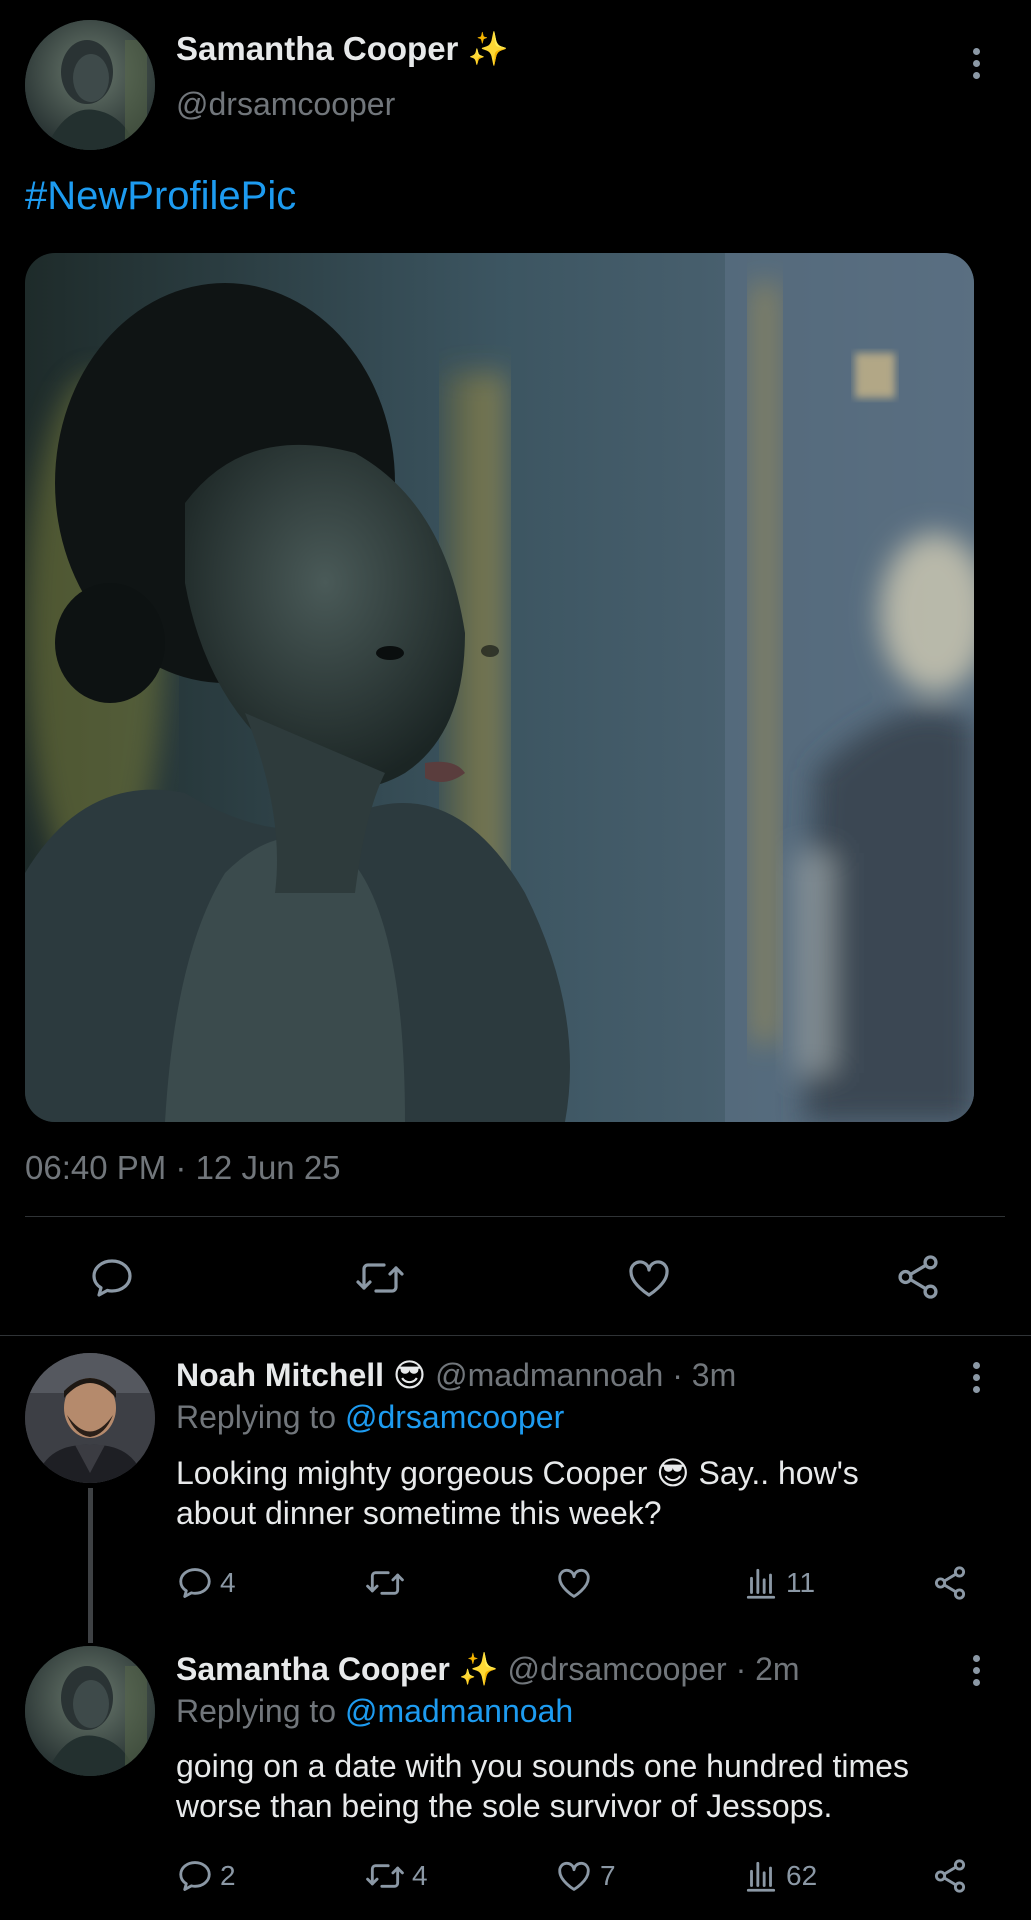  I want to click on reply-count: 4, so click(228, 1582).